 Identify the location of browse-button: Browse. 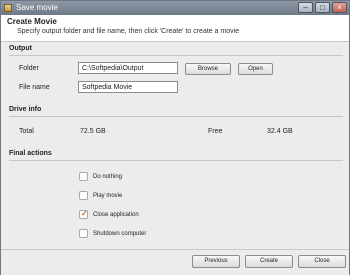
(208, 69).